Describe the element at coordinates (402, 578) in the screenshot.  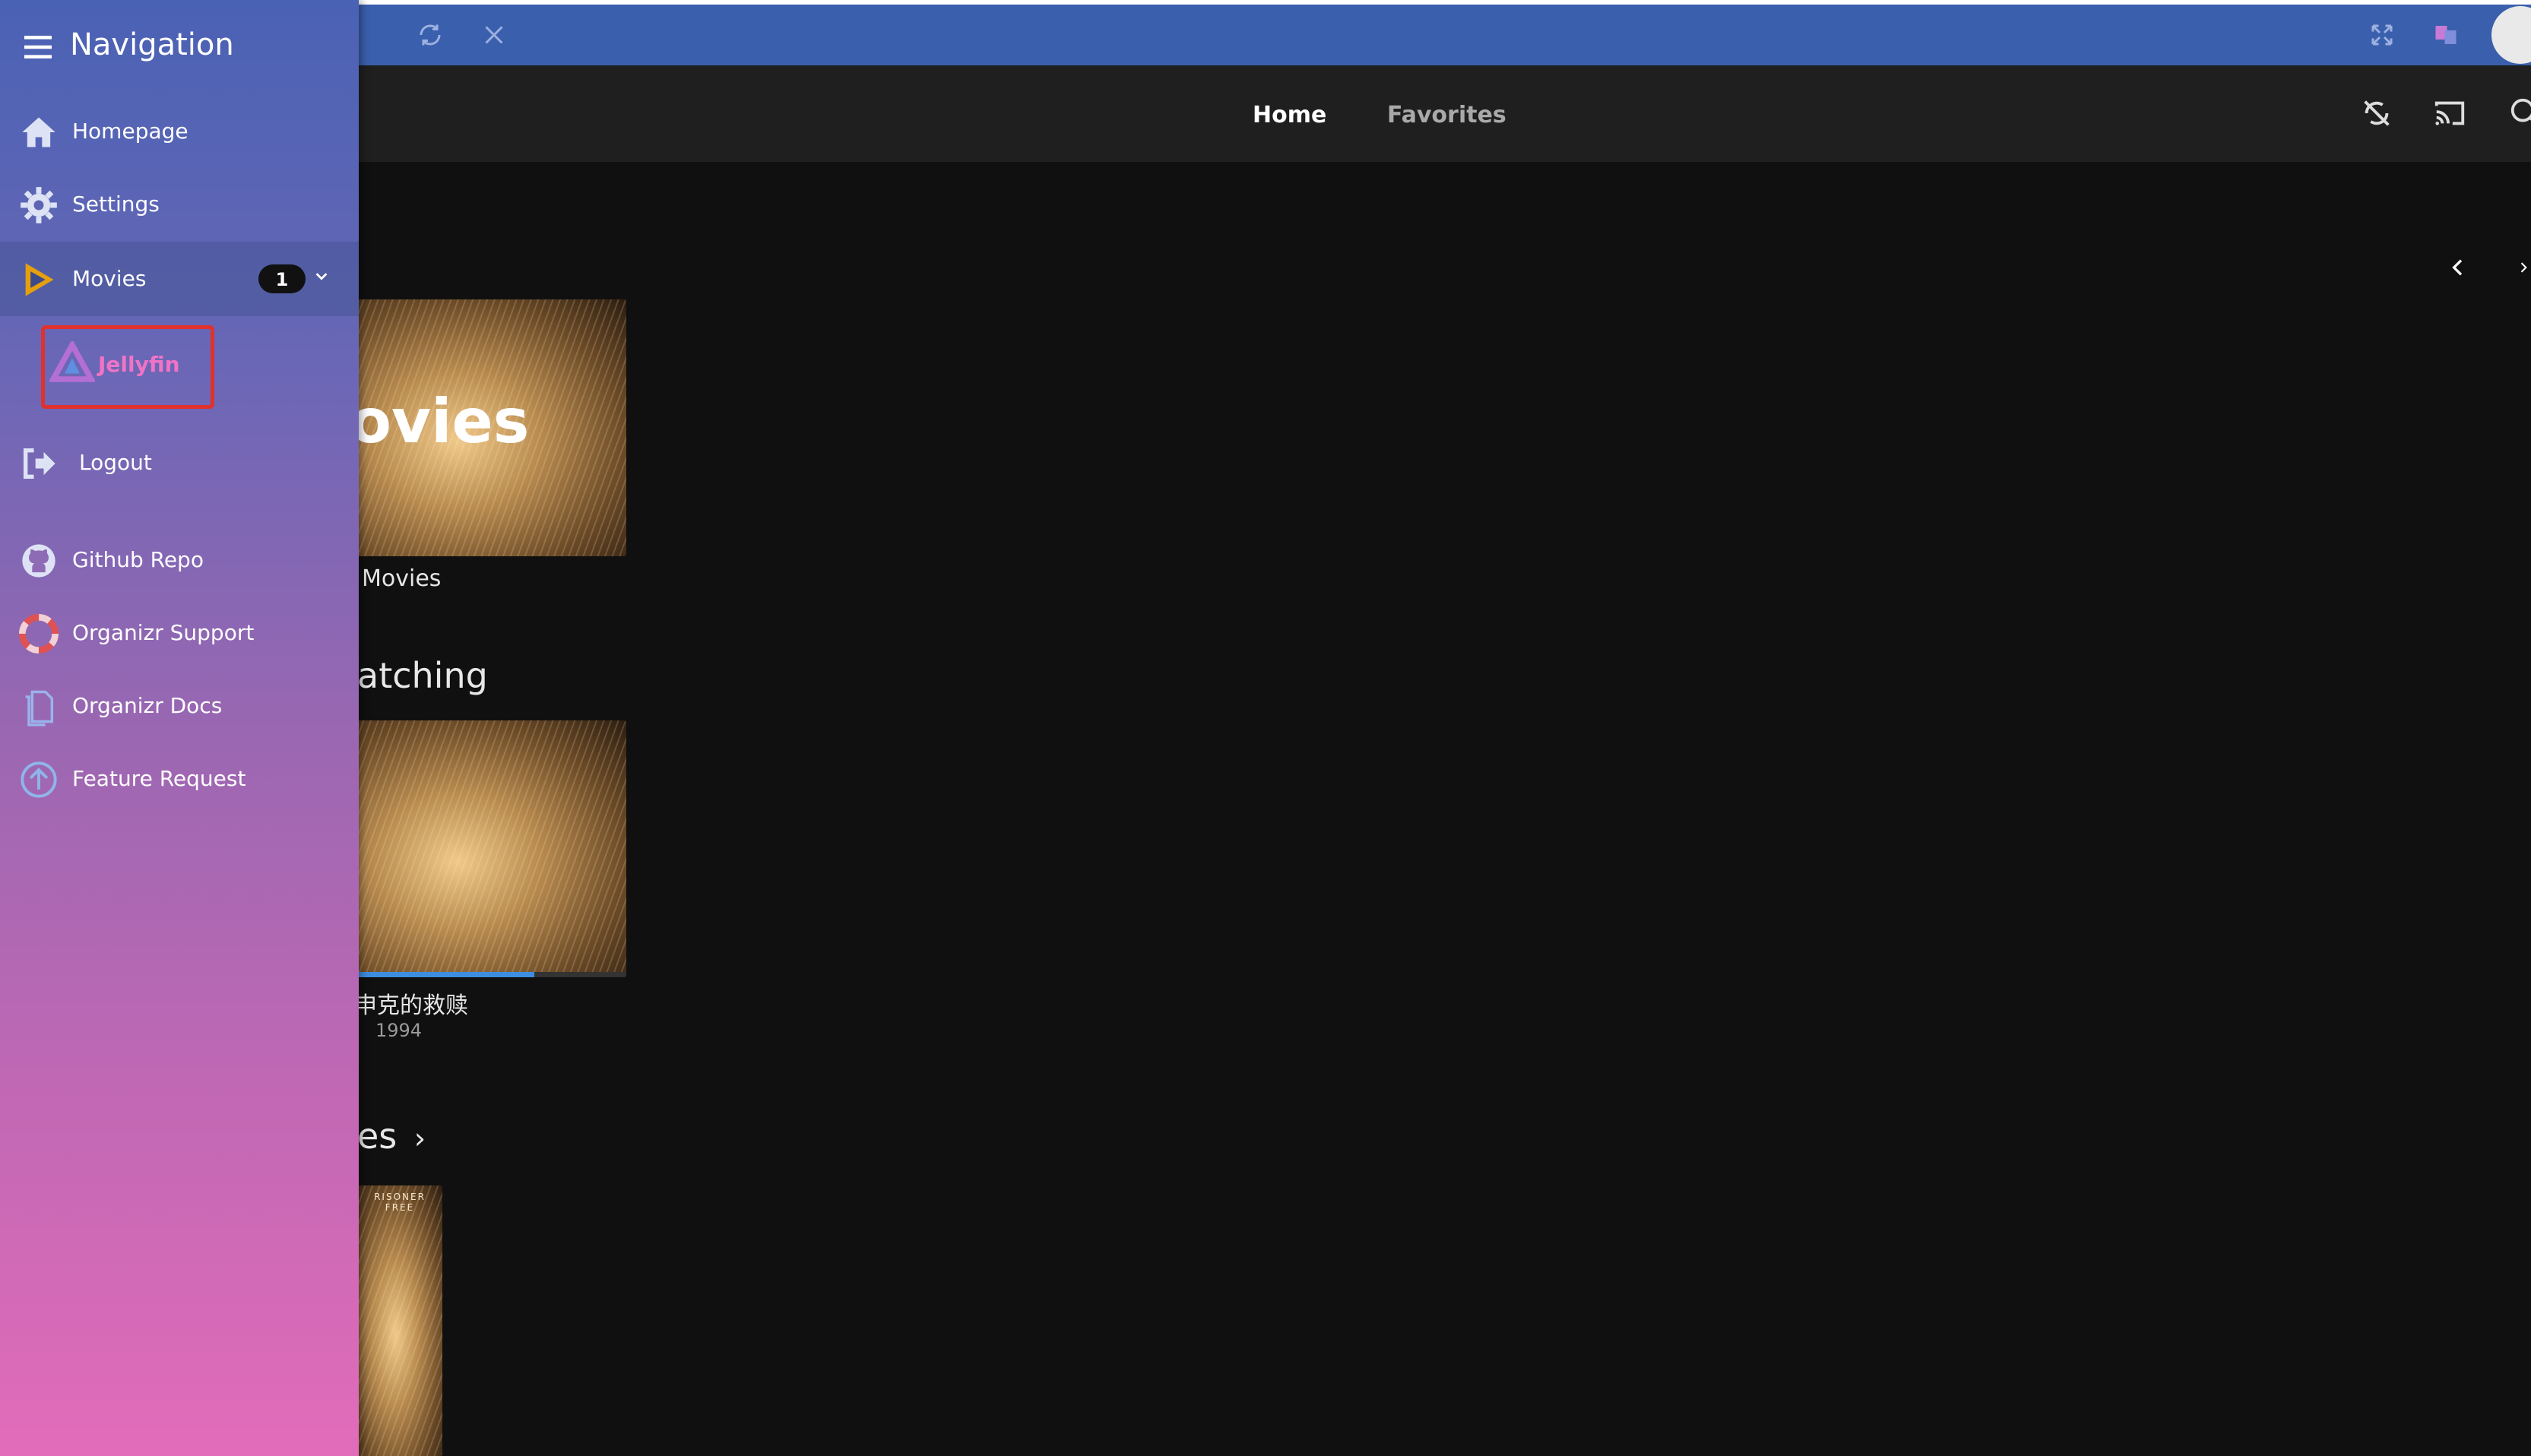
I see `library-card-label: Movies` at that location.